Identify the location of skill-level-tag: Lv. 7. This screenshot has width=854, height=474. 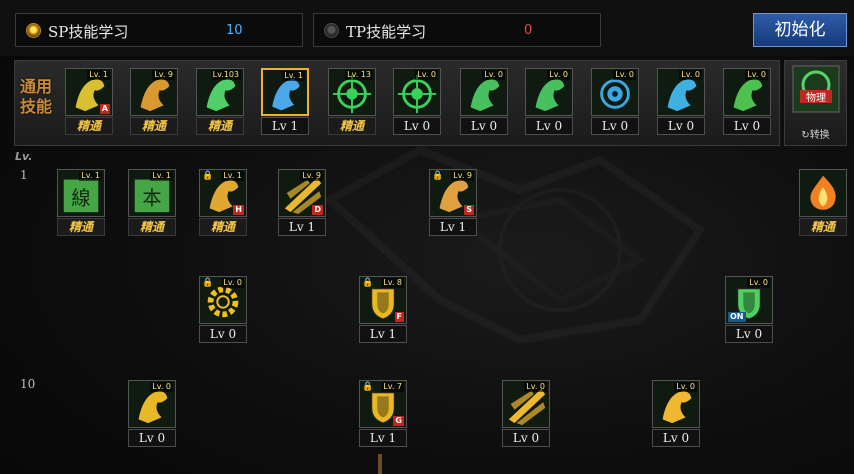
(392, 387).